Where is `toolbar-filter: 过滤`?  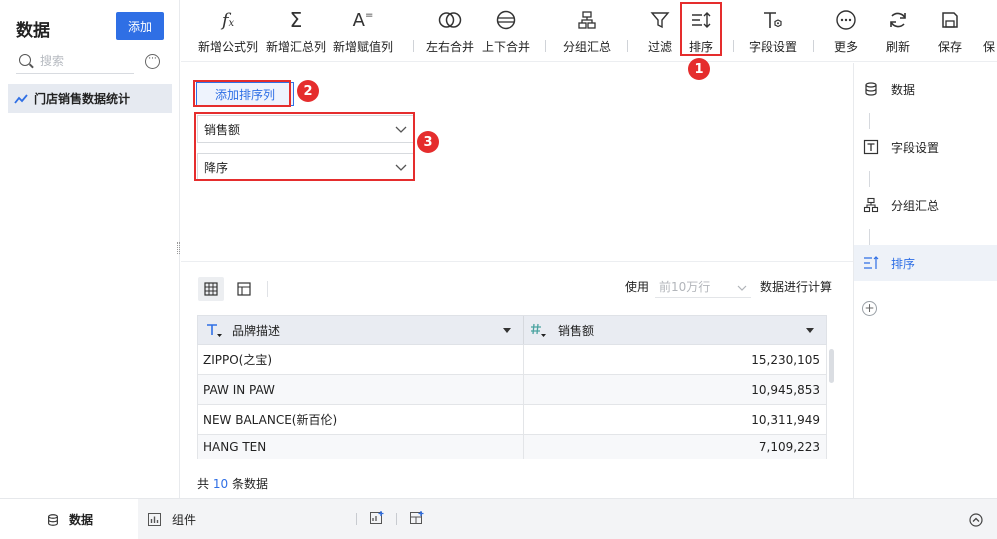 toolbar-filter: 过滤 is located at coordinates (660, 32).